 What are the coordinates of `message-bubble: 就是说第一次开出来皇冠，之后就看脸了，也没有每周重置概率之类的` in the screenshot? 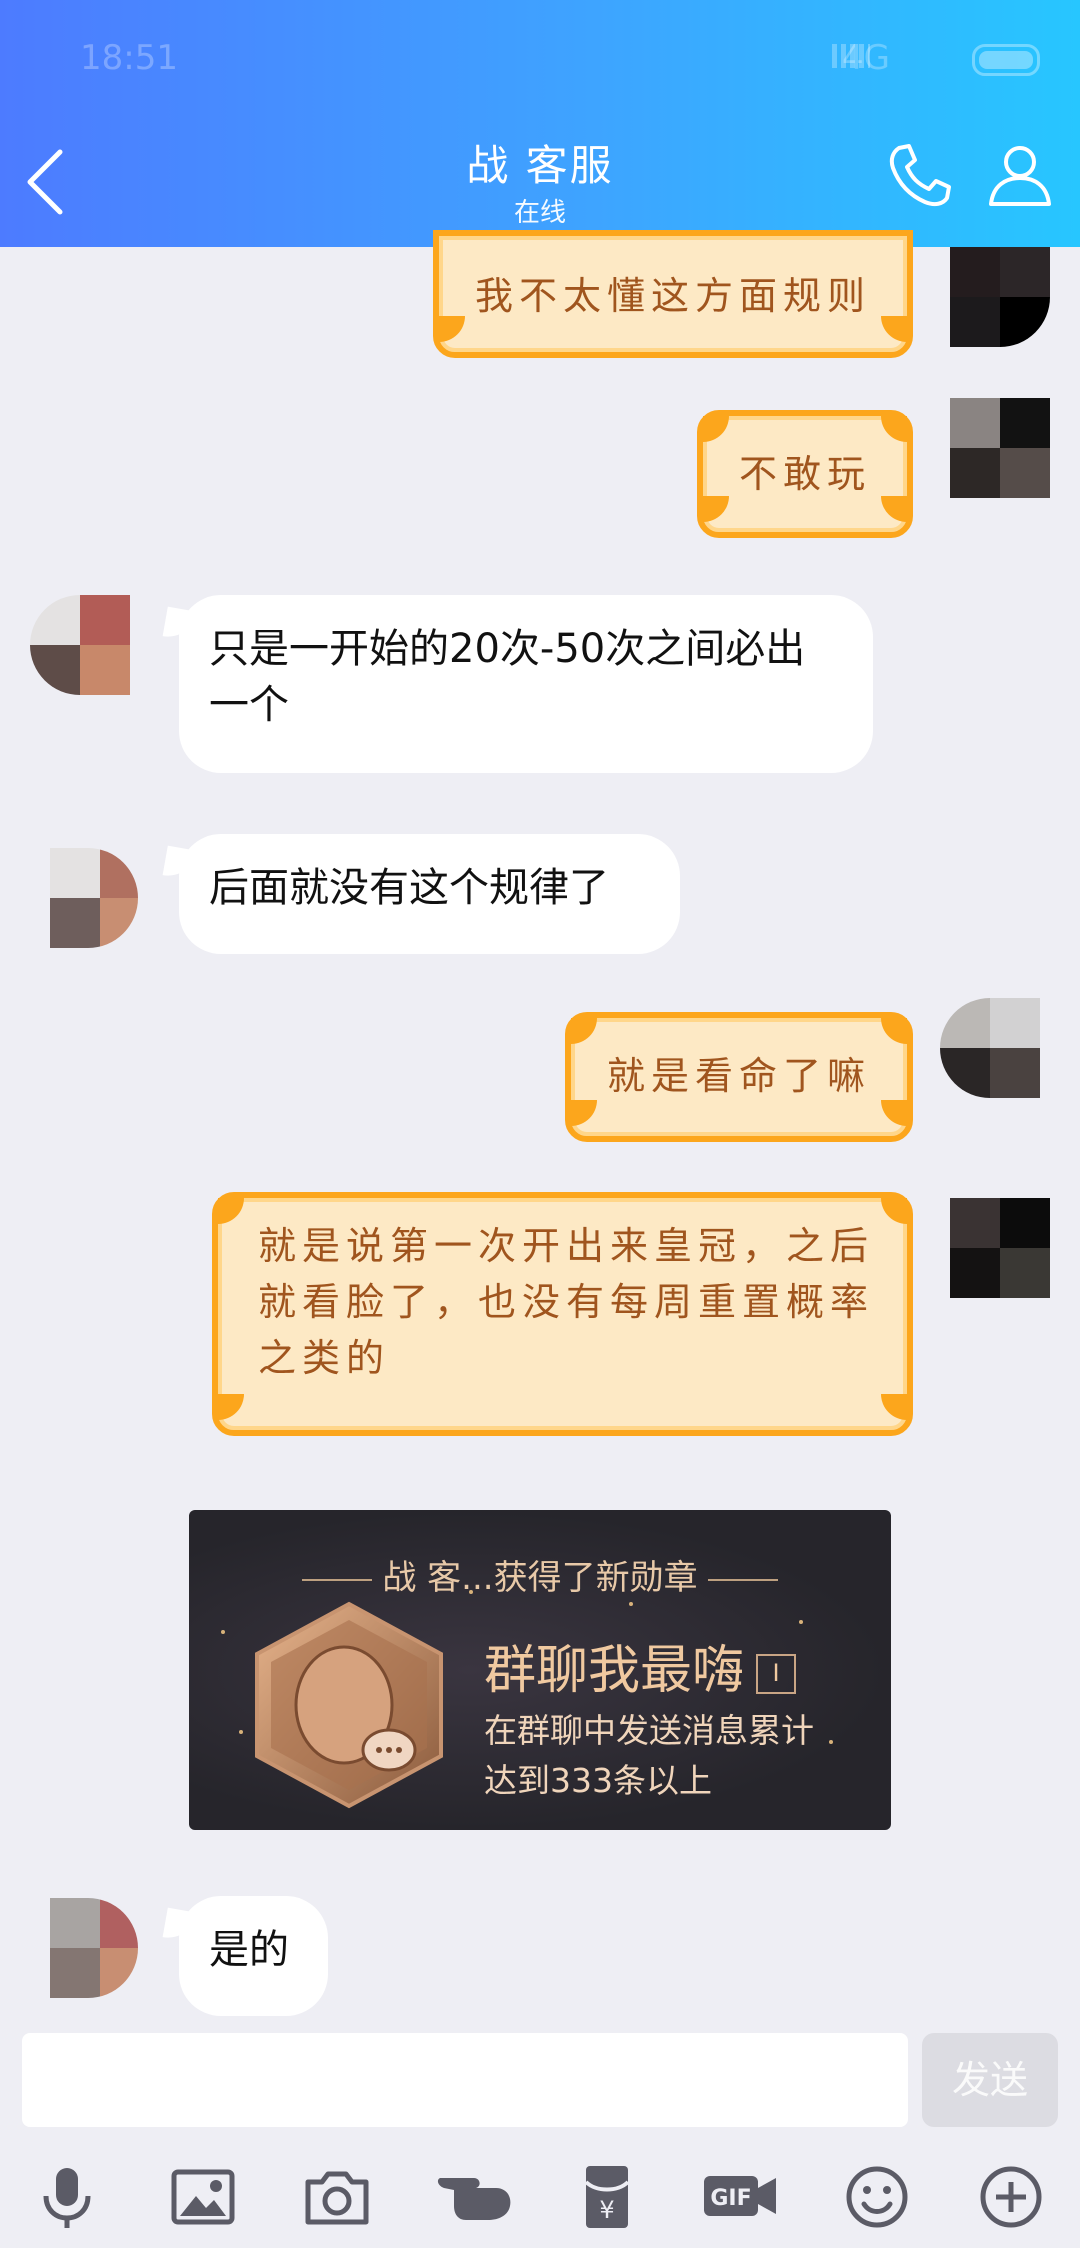 It's located at (562, 1314).